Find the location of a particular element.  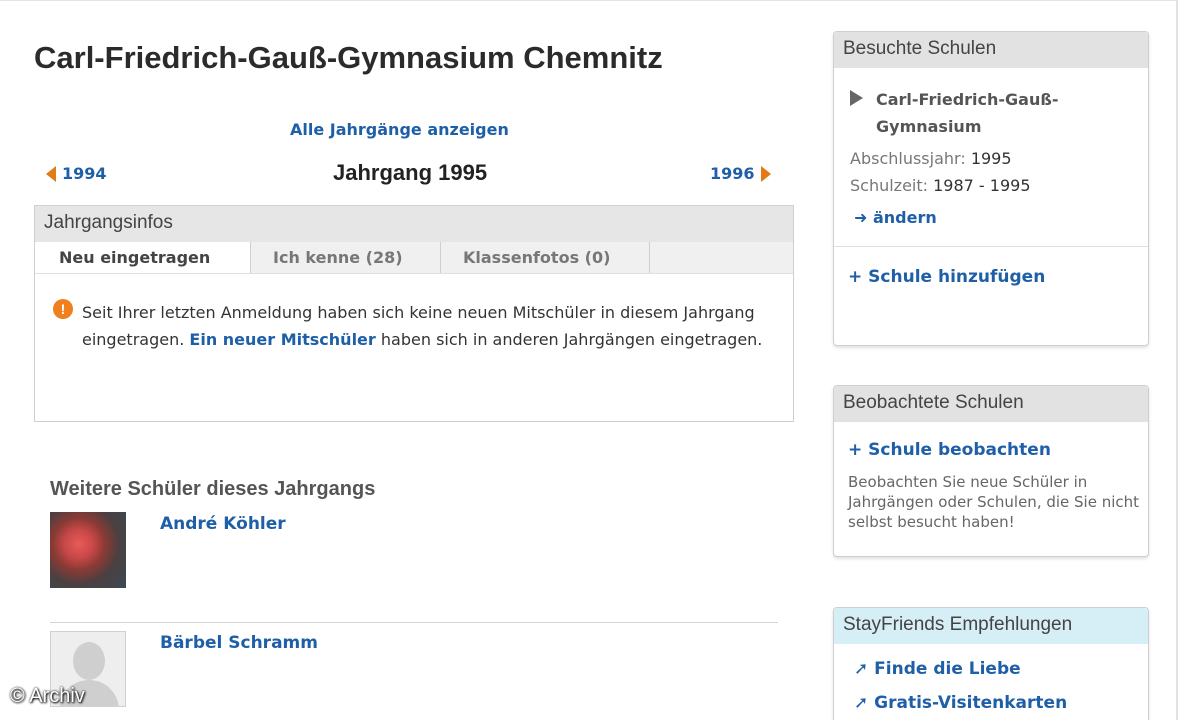

arrow-right-icon is located at coordinates (765, 173).